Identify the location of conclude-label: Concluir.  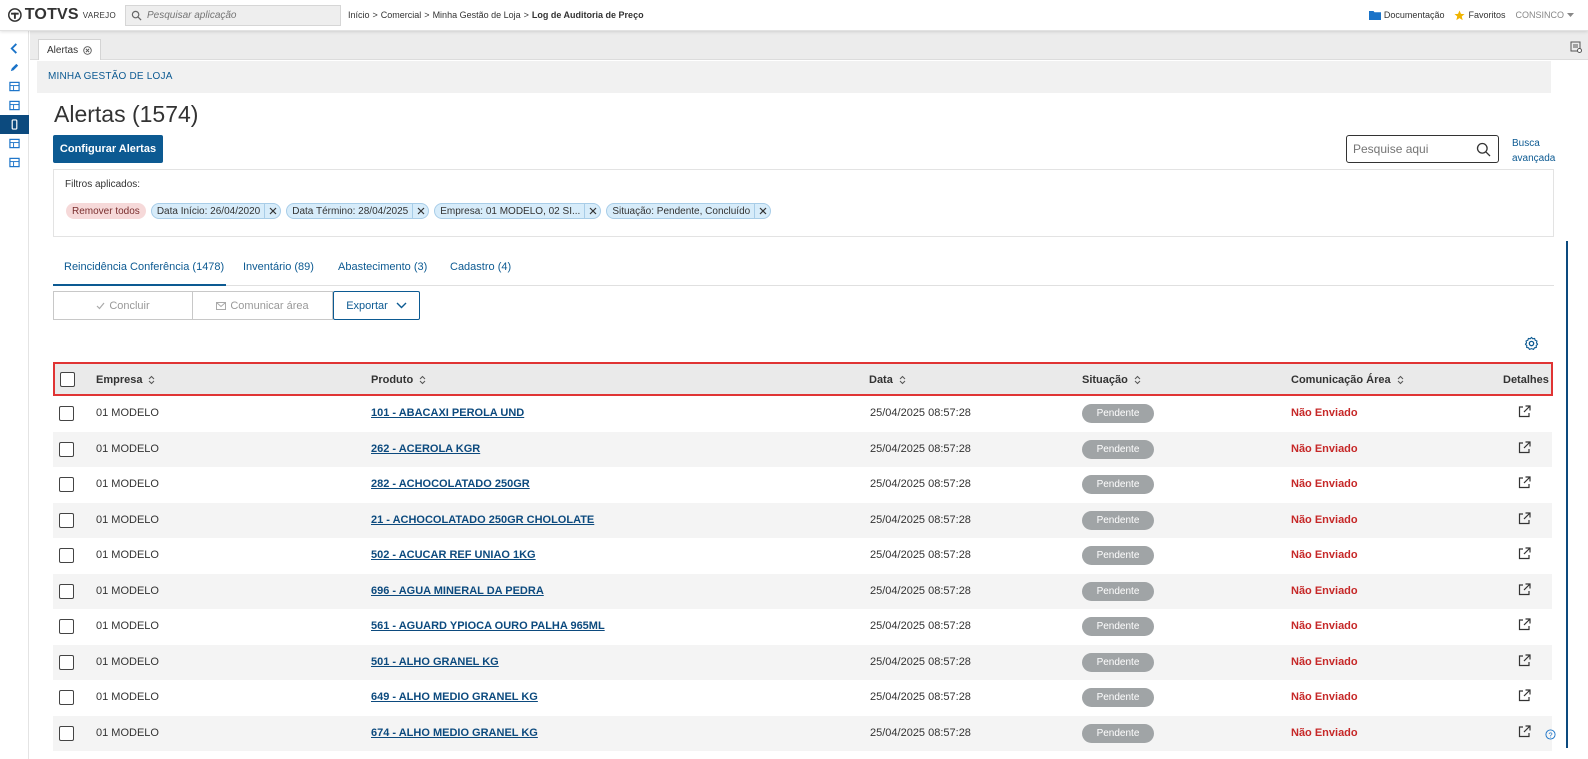
(129, 305).